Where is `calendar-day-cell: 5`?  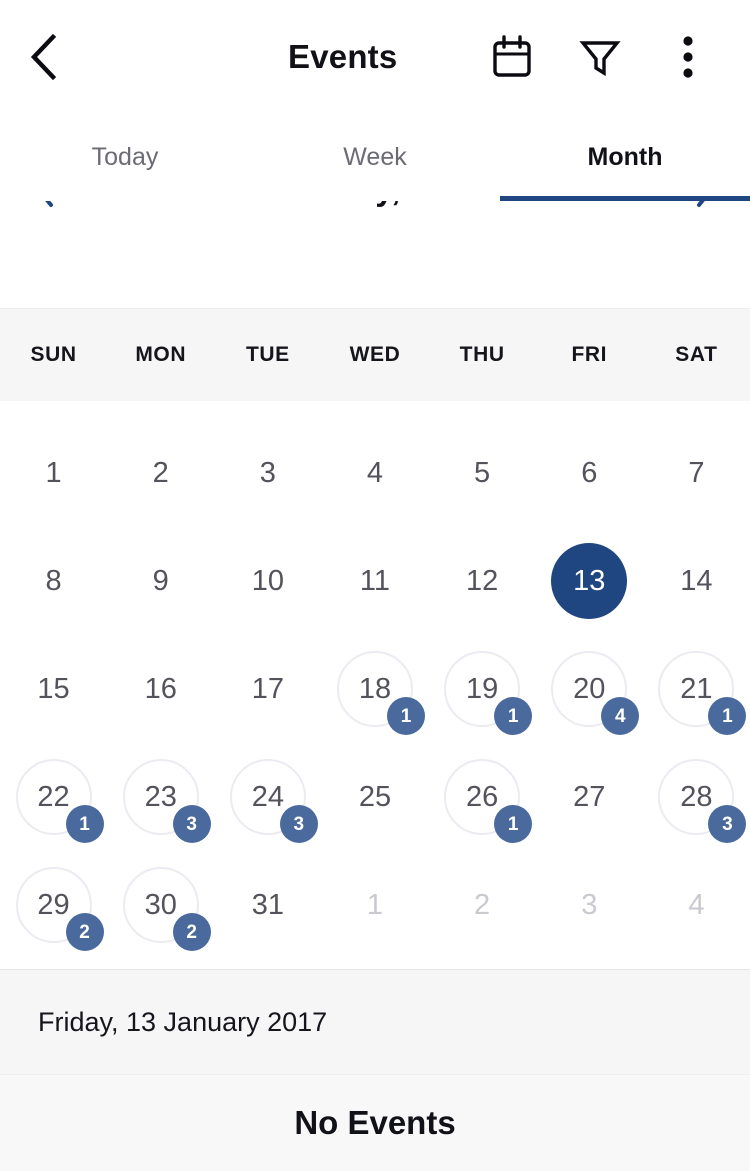
calendar-day-cell: 5 is located at coordinates (482, 473).